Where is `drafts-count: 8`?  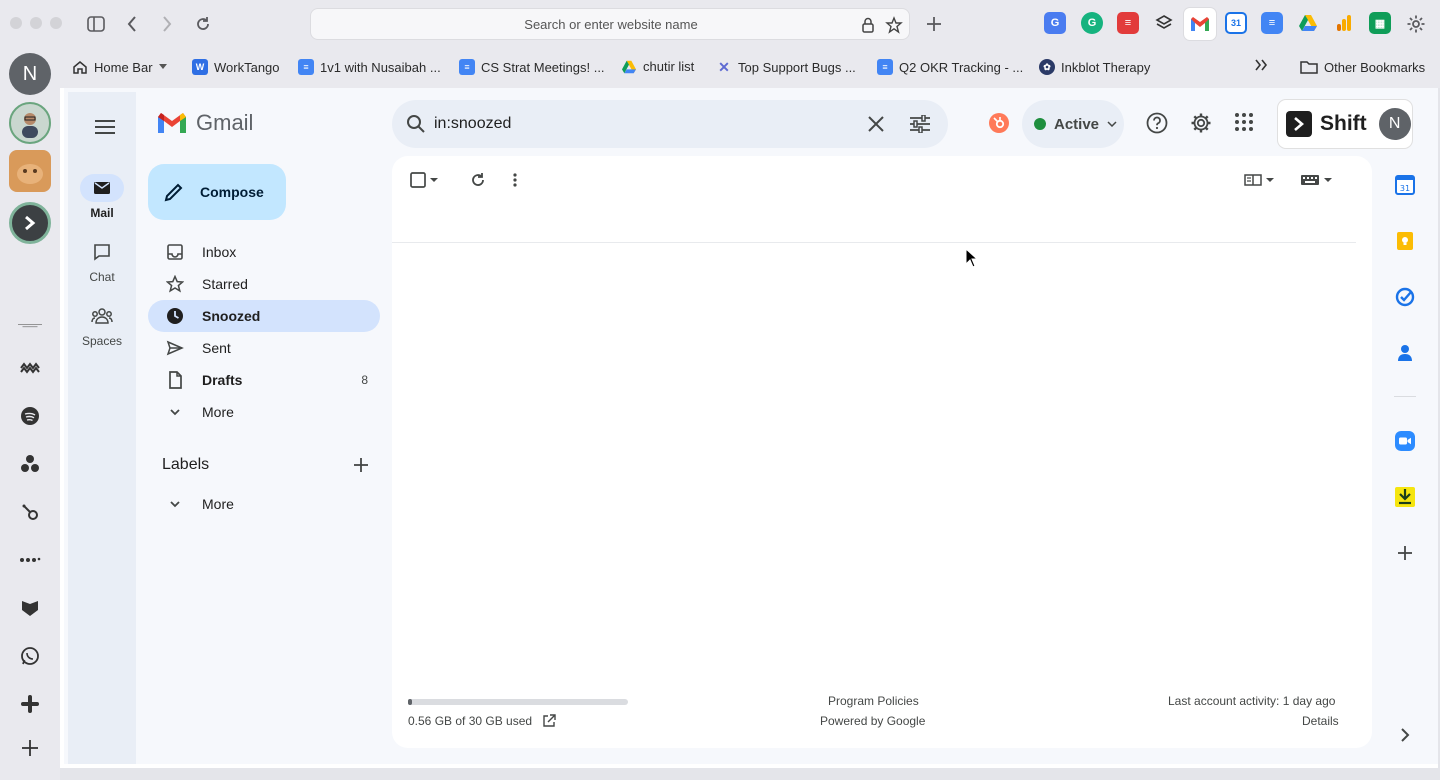 drafts-count: 8 is located at coordinates (364, 380).